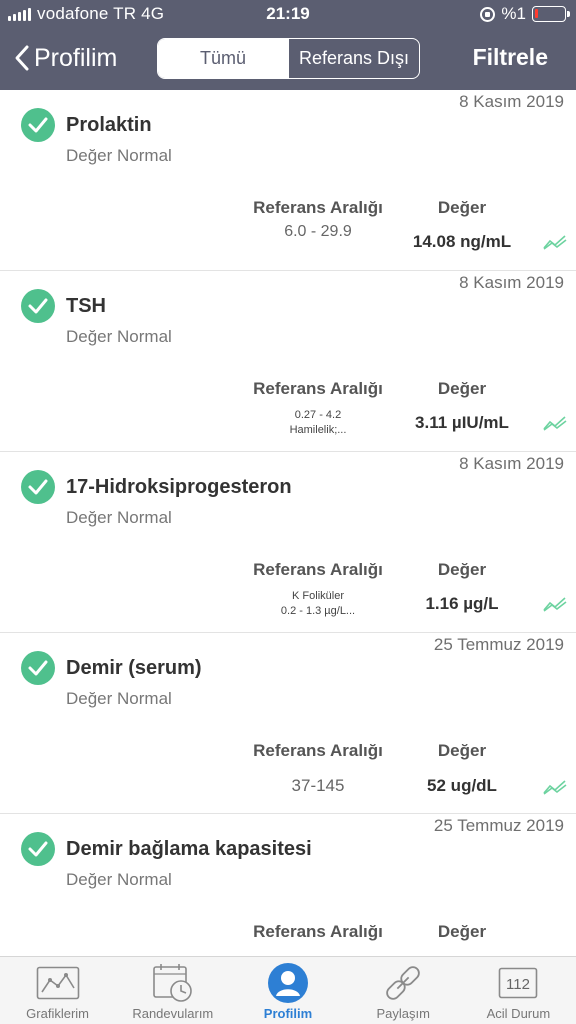  Describe the element at coordinates (462, 785) in the screenshot. I see `result-value: 52 ug/dL` at that location.